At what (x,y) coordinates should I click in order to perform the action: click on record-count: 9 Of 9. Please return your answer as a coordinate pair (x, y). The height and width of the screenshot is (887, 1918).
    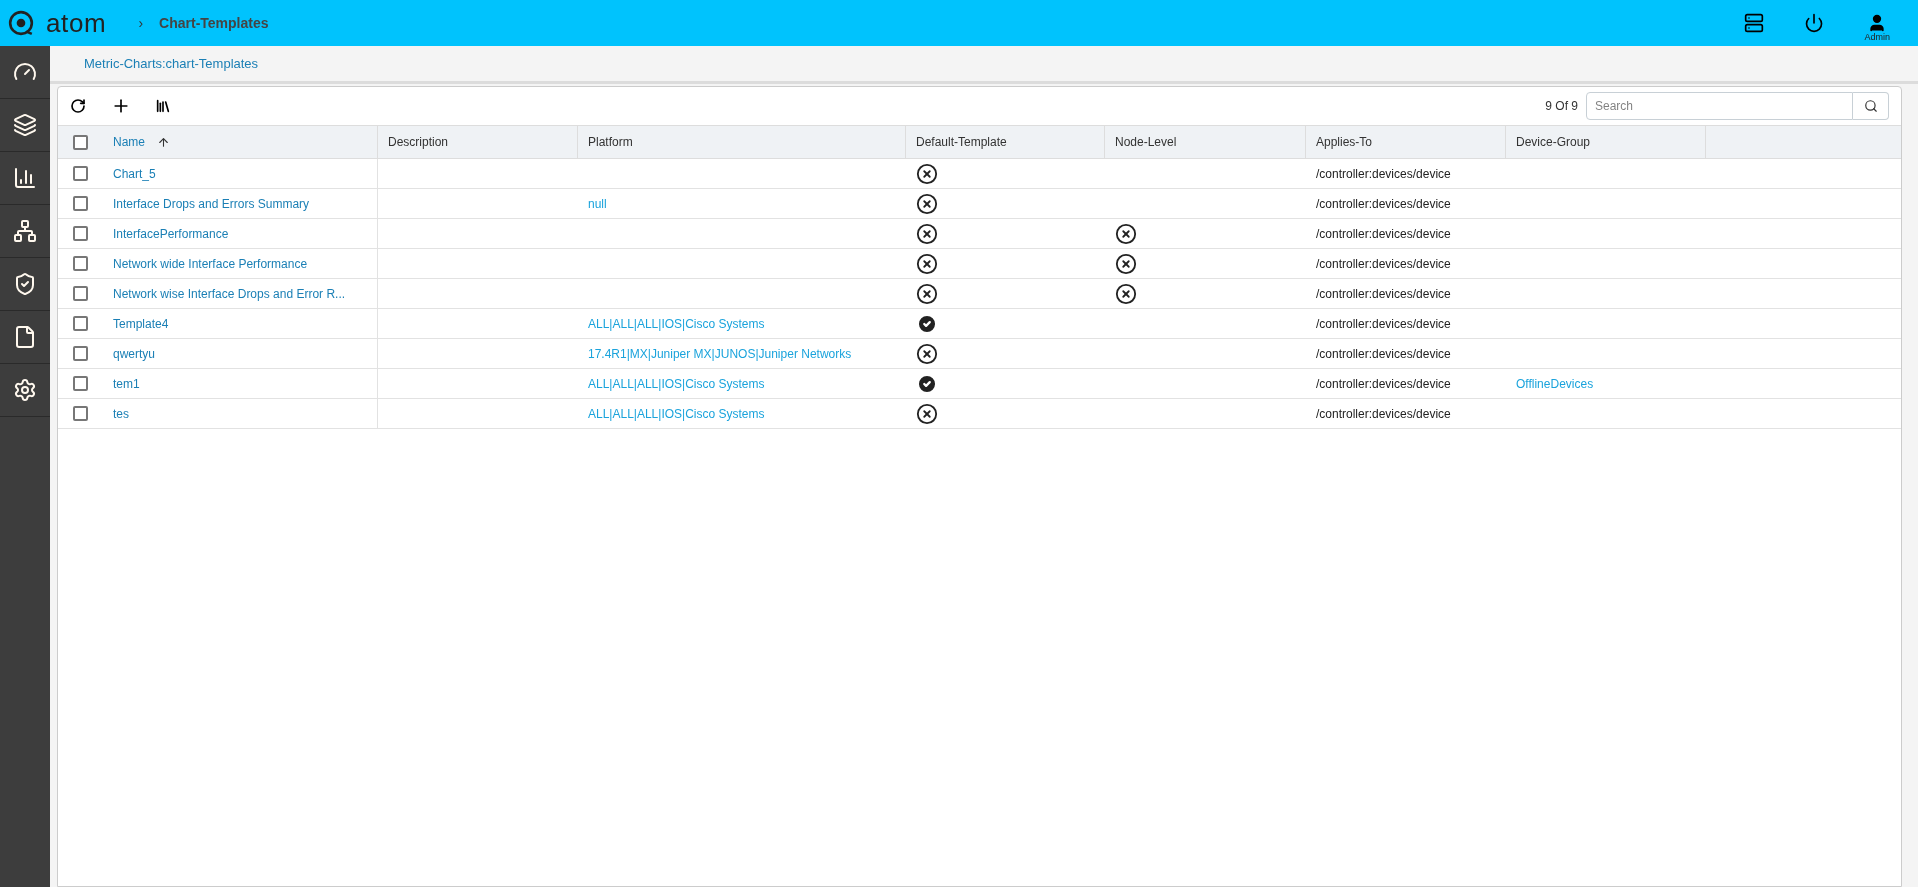
    Looking at the image, I should click on (1561, 106).